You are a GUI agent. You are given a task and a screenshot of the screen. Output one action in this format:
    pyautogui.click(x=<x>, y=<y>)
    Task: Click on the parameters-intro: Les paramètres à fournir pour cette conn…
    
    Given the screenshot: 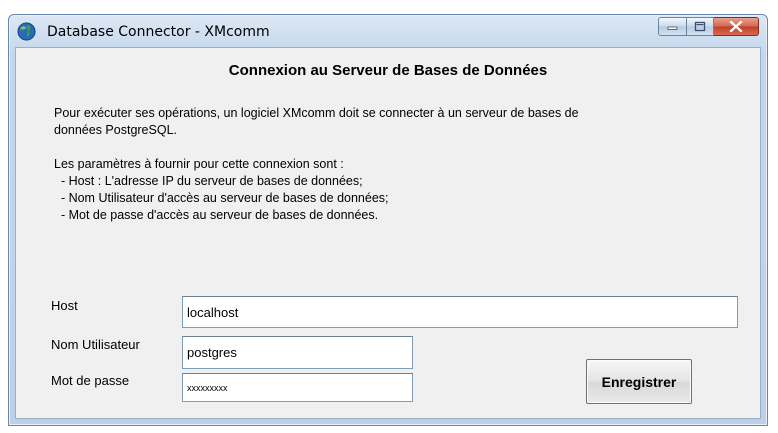 What is the action you would take?
    pyautogui.click(x=199, y=164)
    